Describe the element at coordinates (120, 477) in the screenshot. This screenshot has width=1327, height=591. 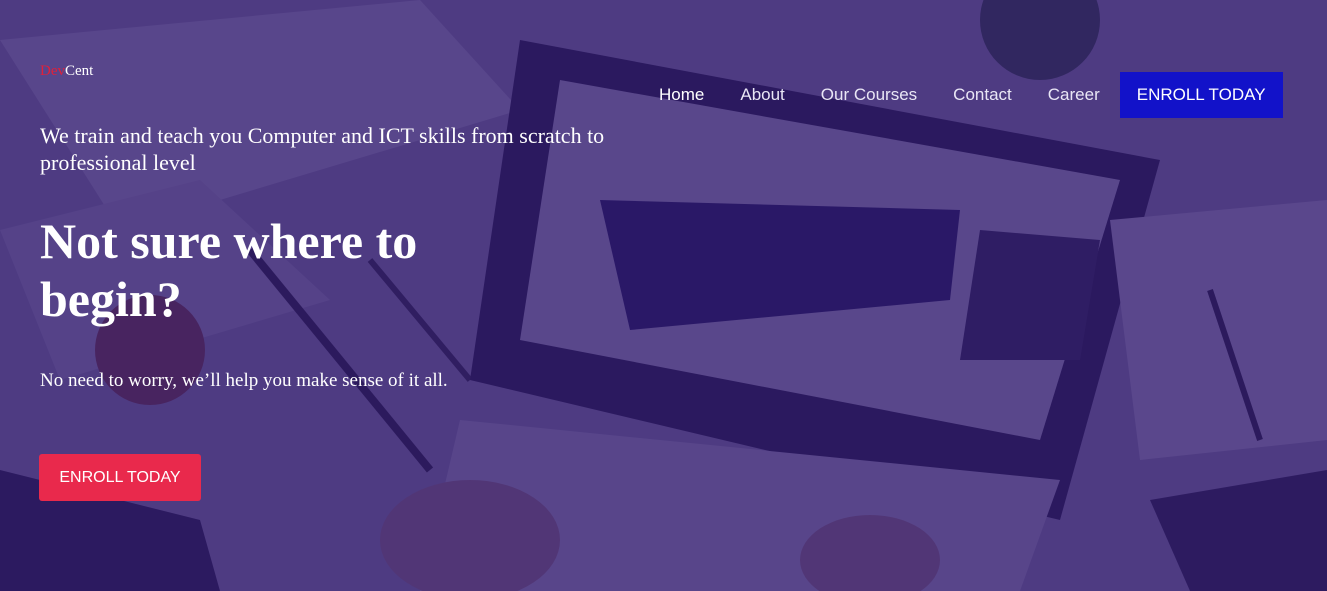
I see `enroll-cta-button: ENROLL TODAY` at that location.